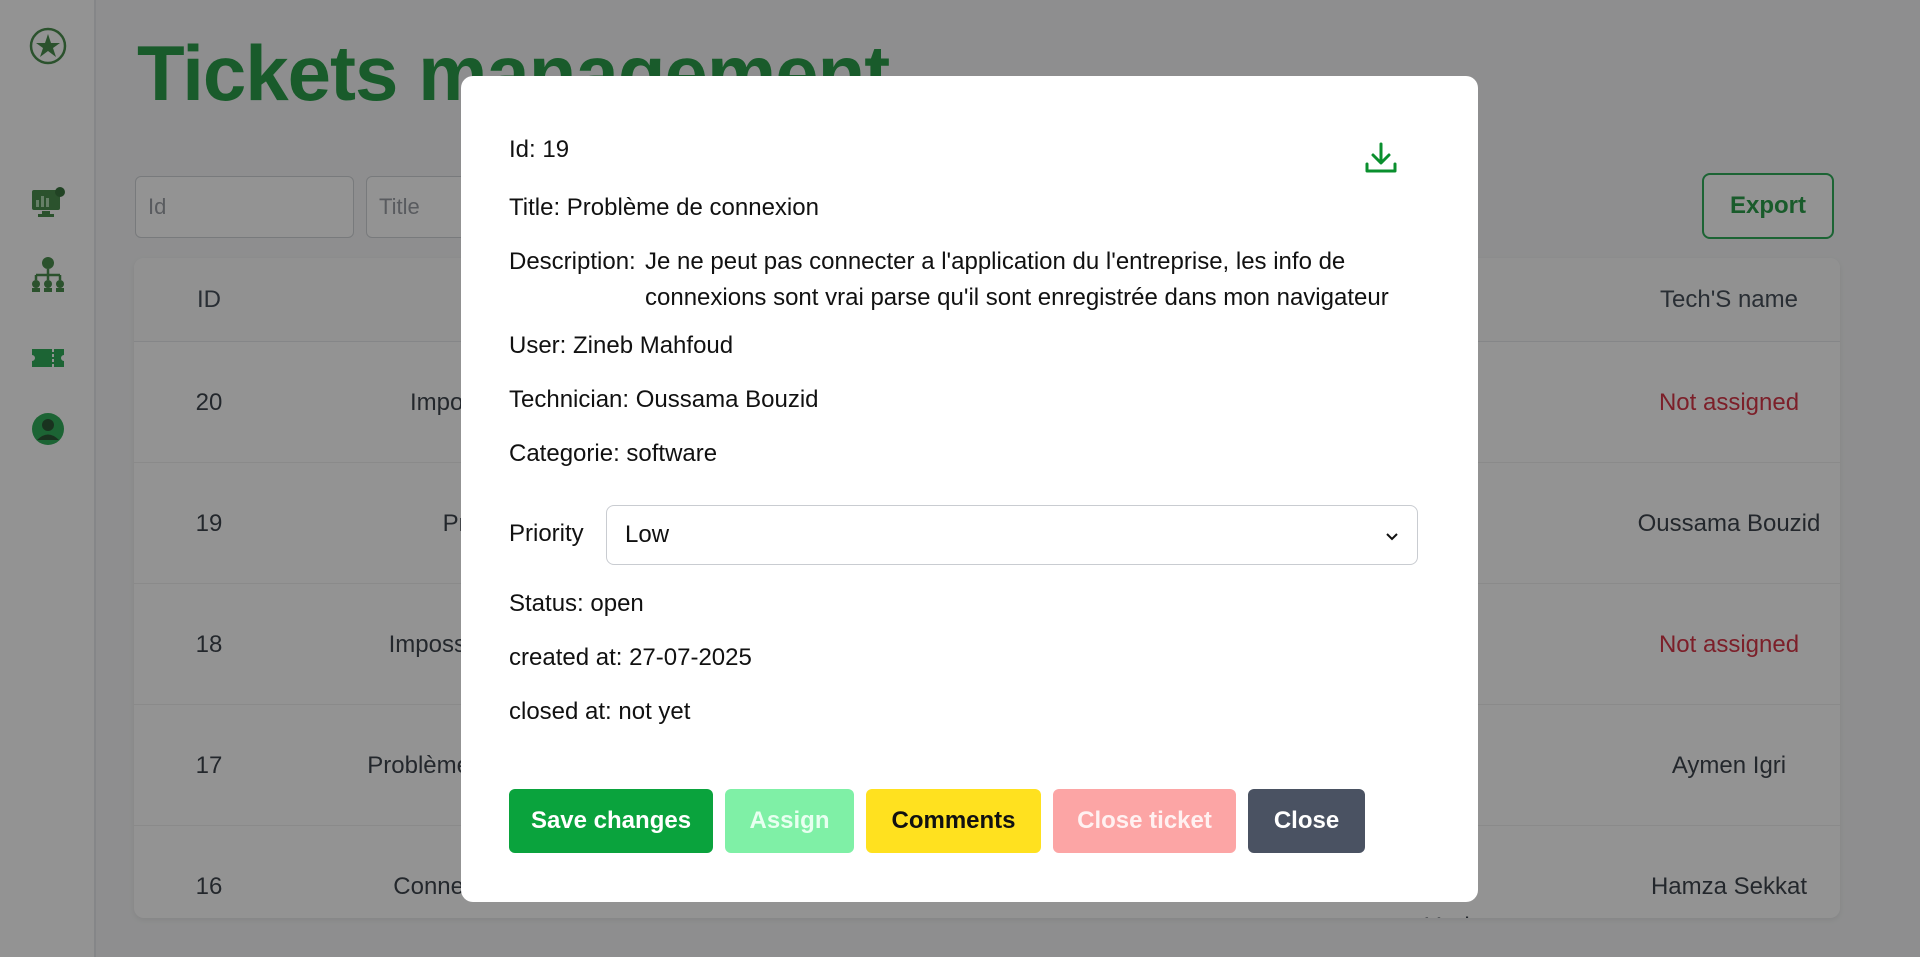 This screenshot has width=1920, height=957. I want to click on ticket-technician: Technician: Oussama Bouzid, so click(664, 399).